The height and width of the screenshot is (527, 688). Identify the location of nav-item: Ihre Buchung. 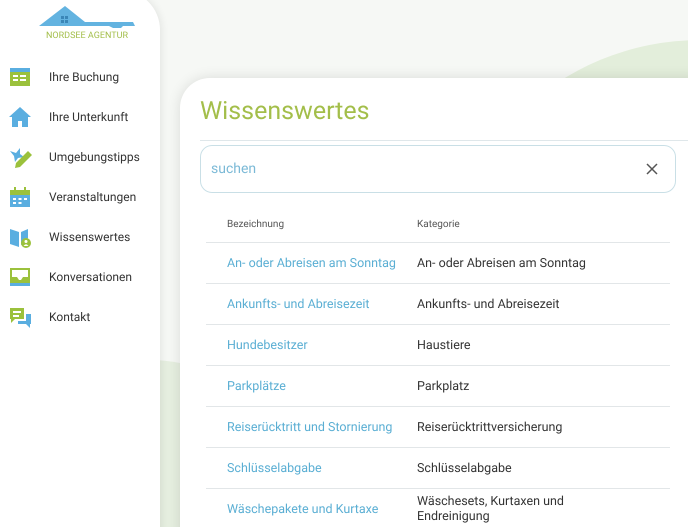
(80, 77).